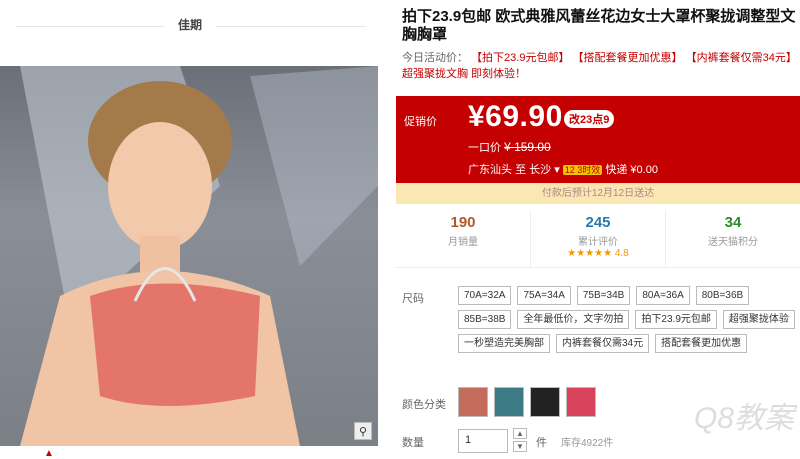 This screenshot has width=800, height=459. What do you see at coordinates (521, 170) in the screenshot?
I see `ship-to-prefix: 至` at bounding box center [521, 170].